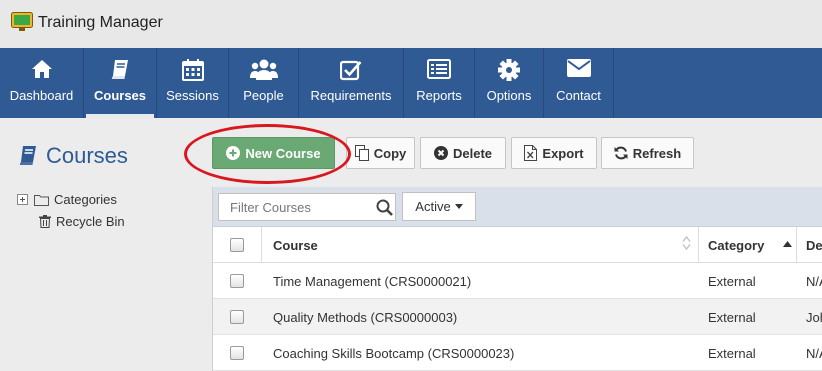  I want to click on column-course: Course, so click(295, 245).